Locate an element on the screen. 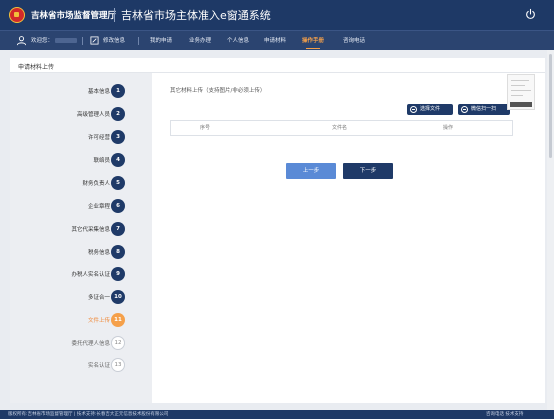  step-item: 多证合一 10 is located at coordinates (81, 297).